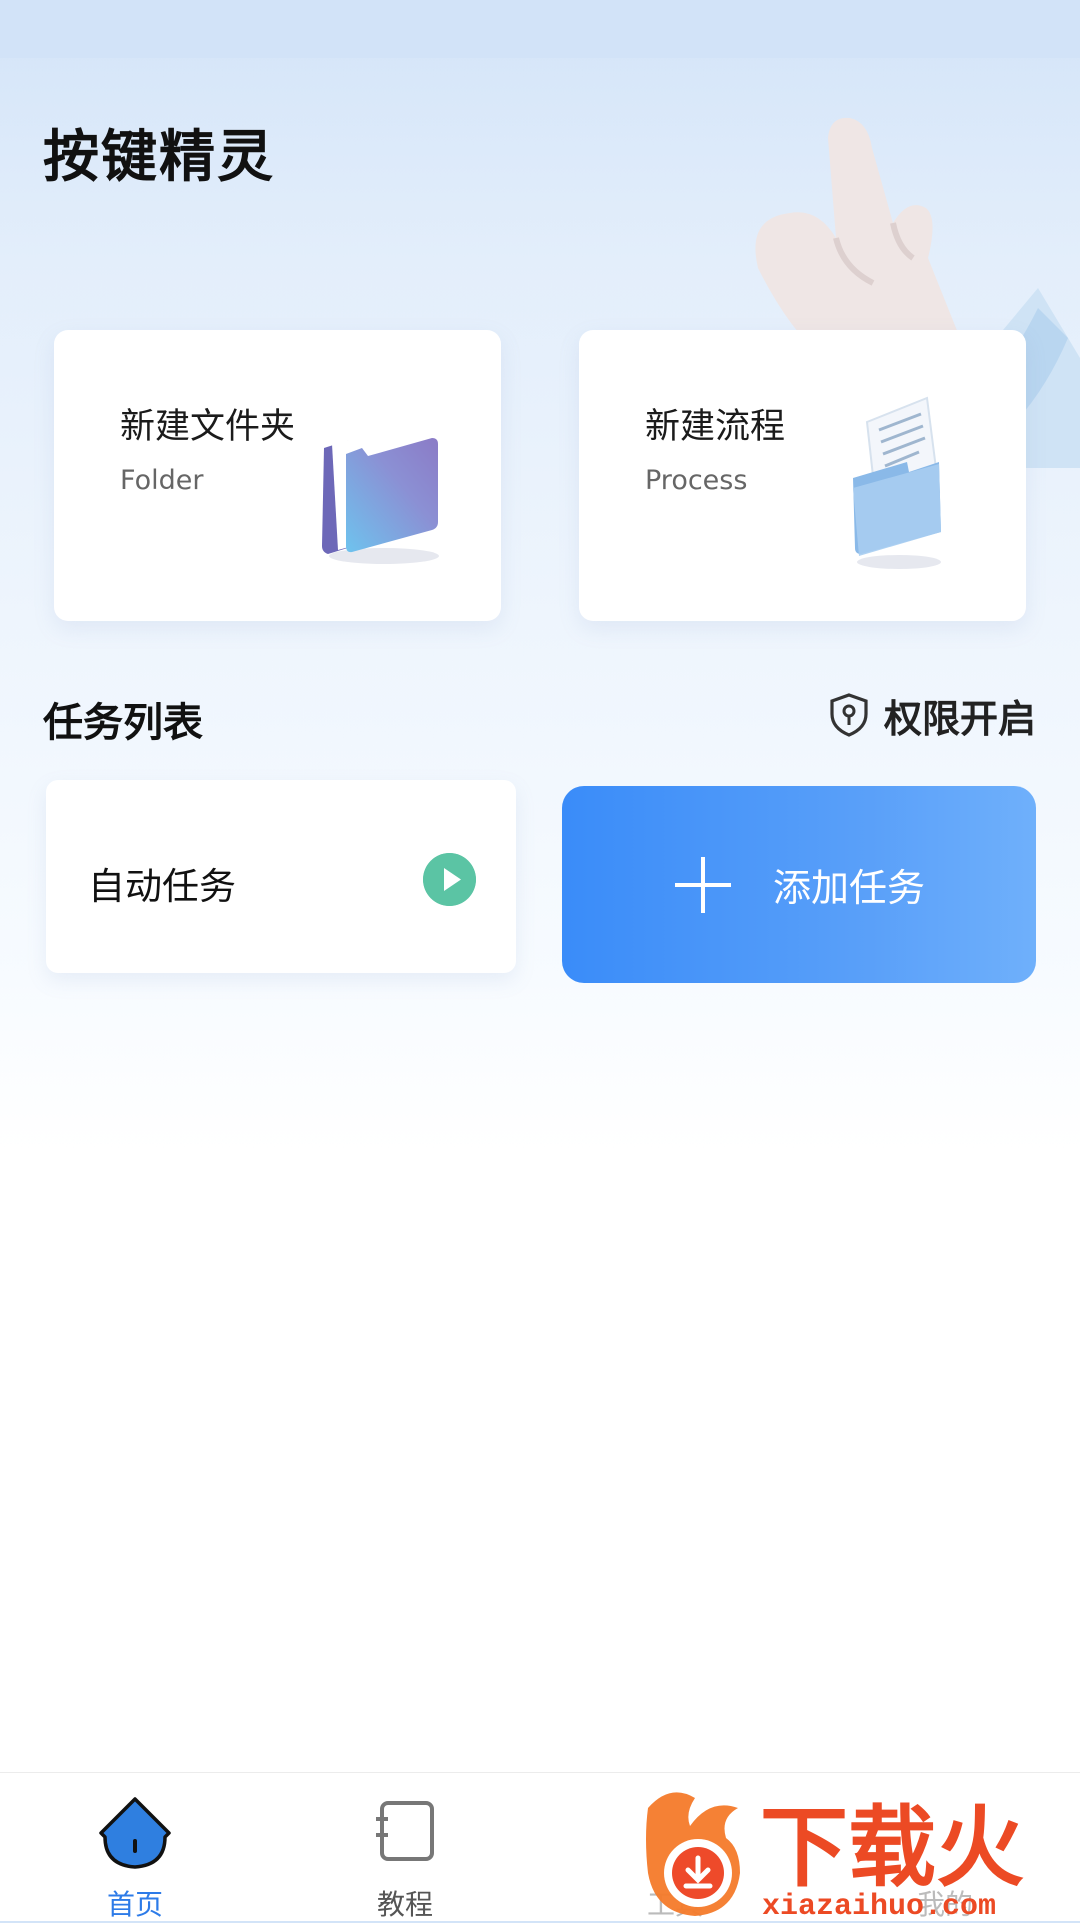  I want to click on new-process-card: 新建流程 Process, so click(802, 475).